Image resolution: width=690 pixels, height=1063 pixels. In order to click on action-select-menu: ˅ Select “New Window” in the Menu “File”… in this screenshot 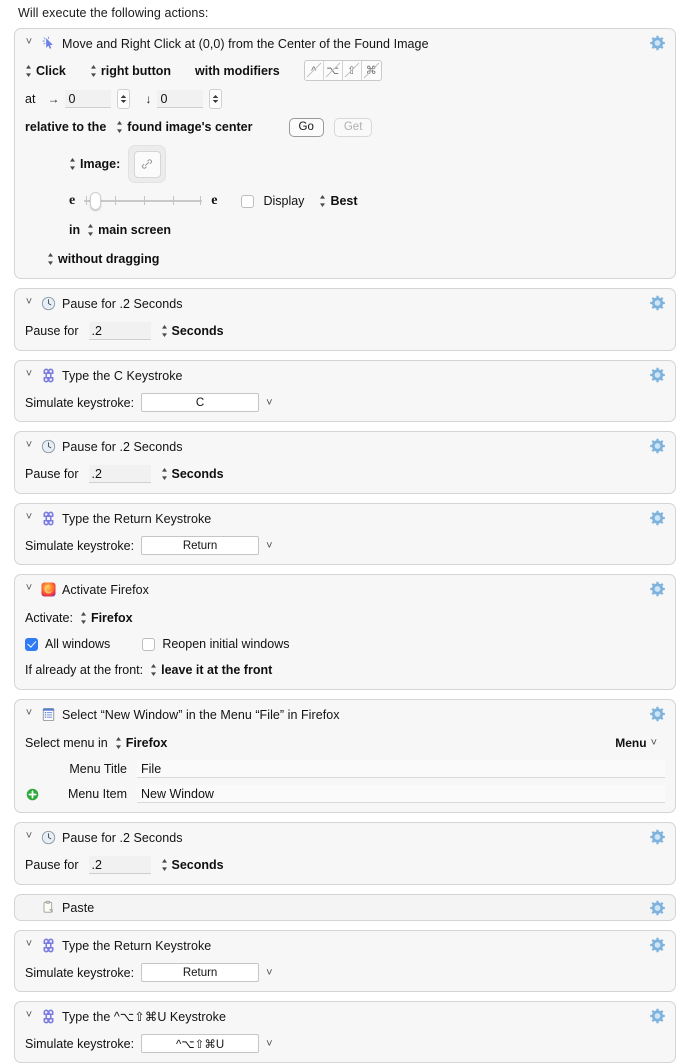, I will do `click(345, 756)`.